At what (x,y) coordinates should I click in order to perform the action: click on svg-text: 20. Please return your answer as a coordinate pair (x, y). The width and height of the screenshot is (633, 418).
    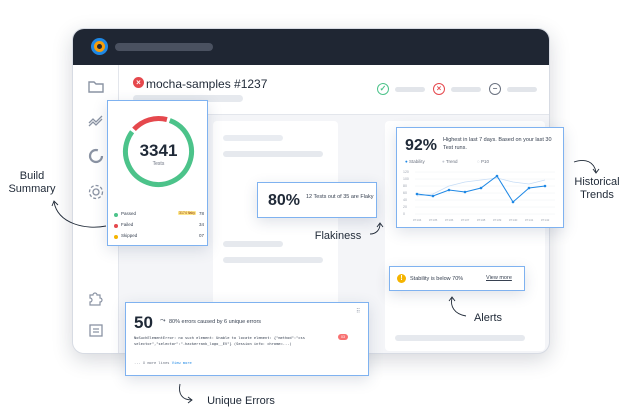
    Looking at the image, I should click on (405, 207).